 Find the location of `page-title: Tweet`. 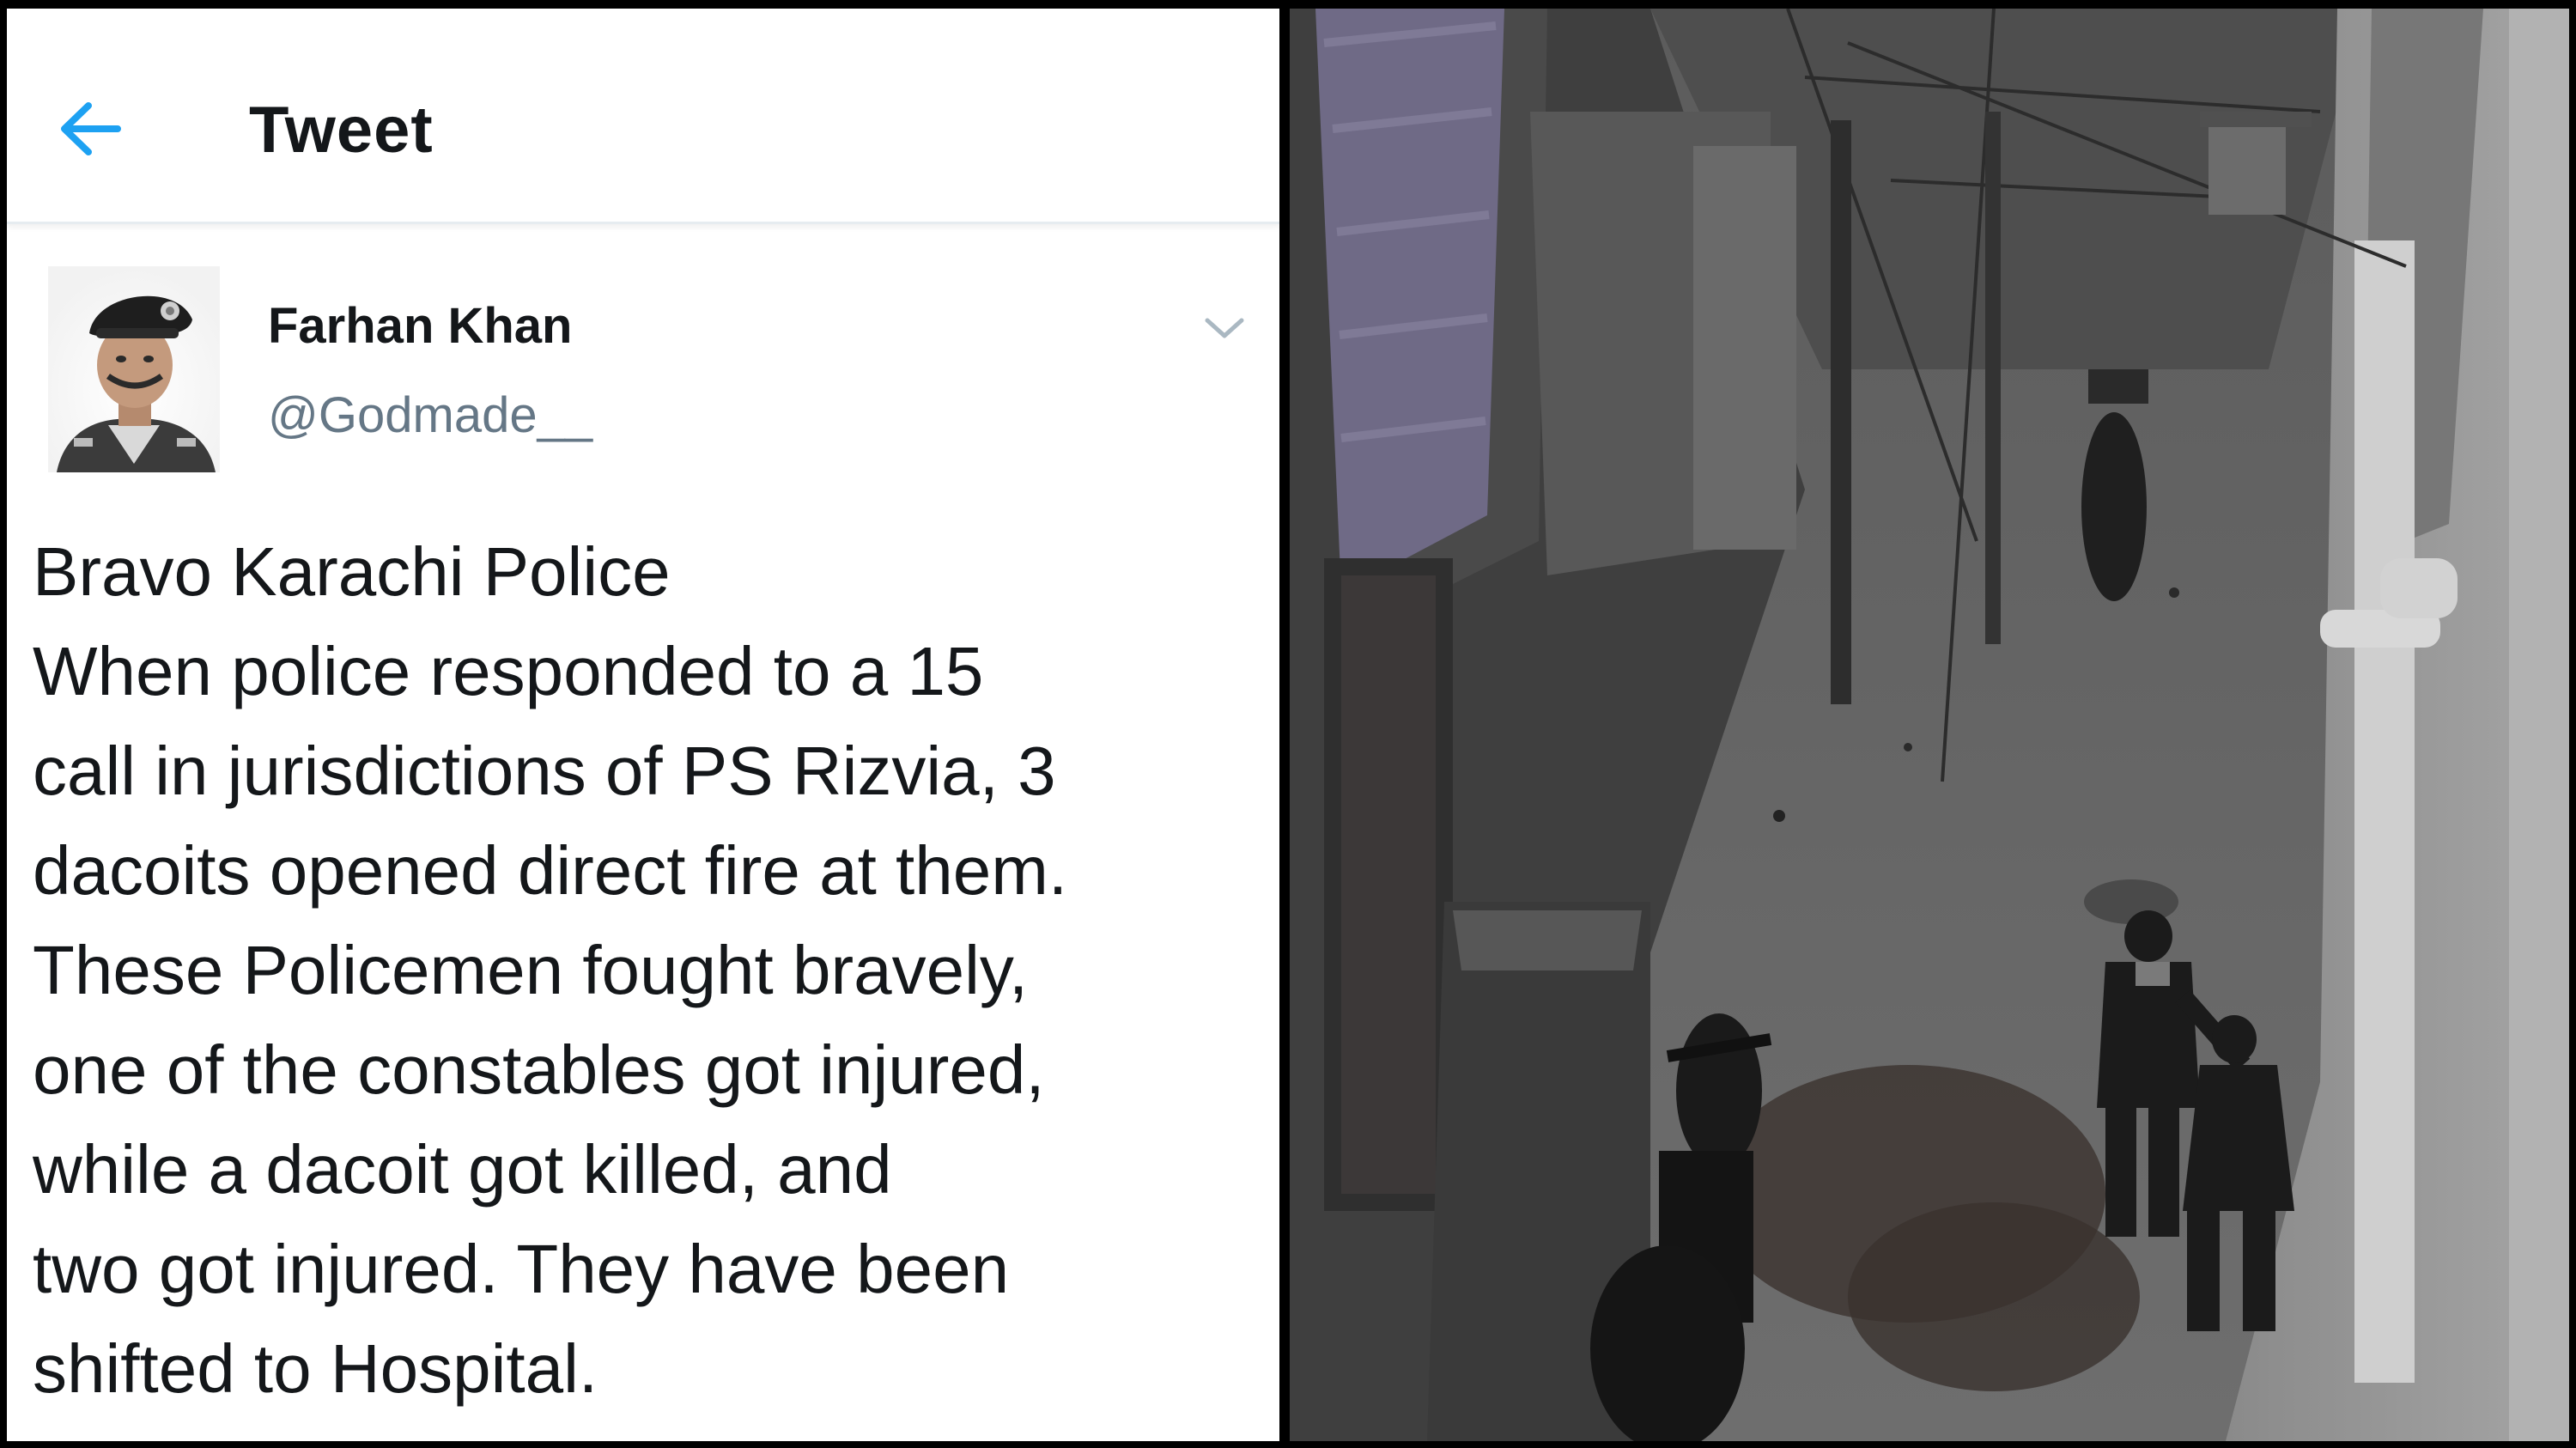

page-title: Tweet is located at coordinates (342, 130).